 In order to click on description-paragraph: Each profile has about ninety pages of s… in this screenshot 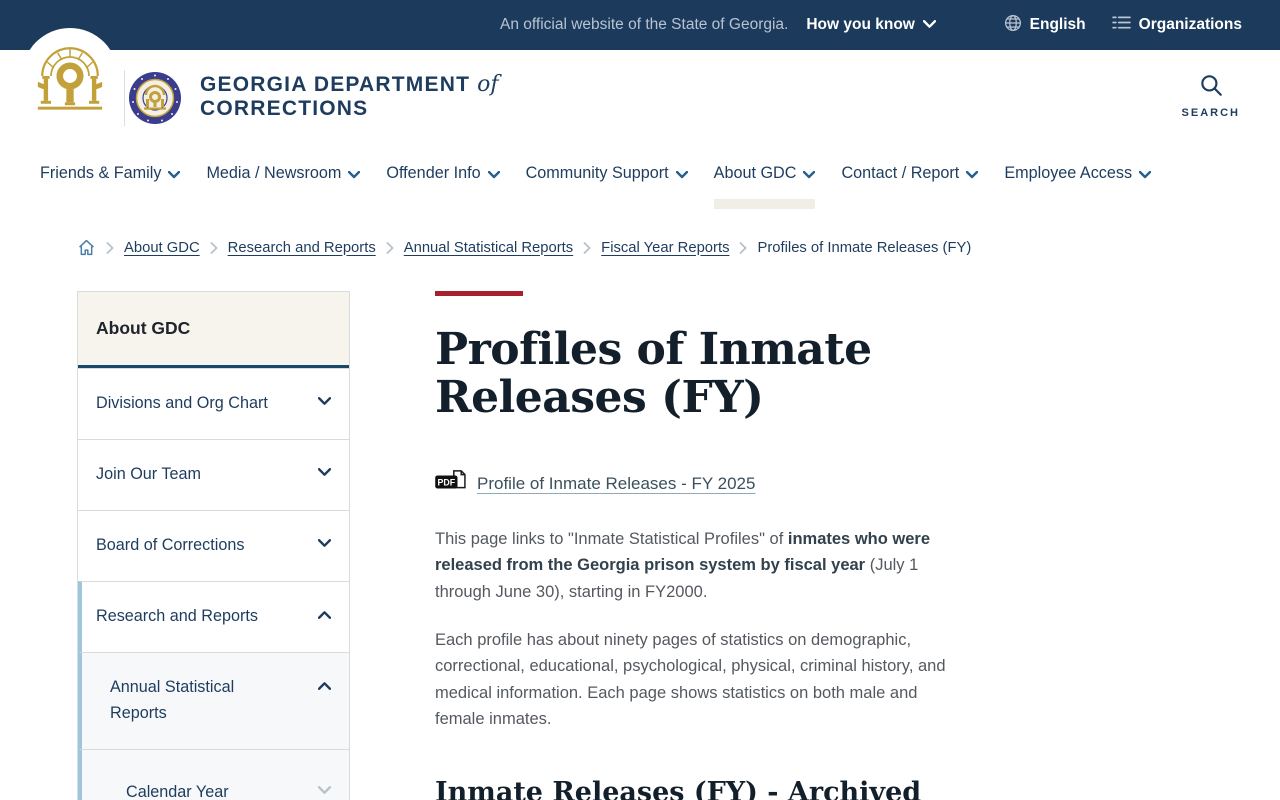, I will do `click(690, 679)`.